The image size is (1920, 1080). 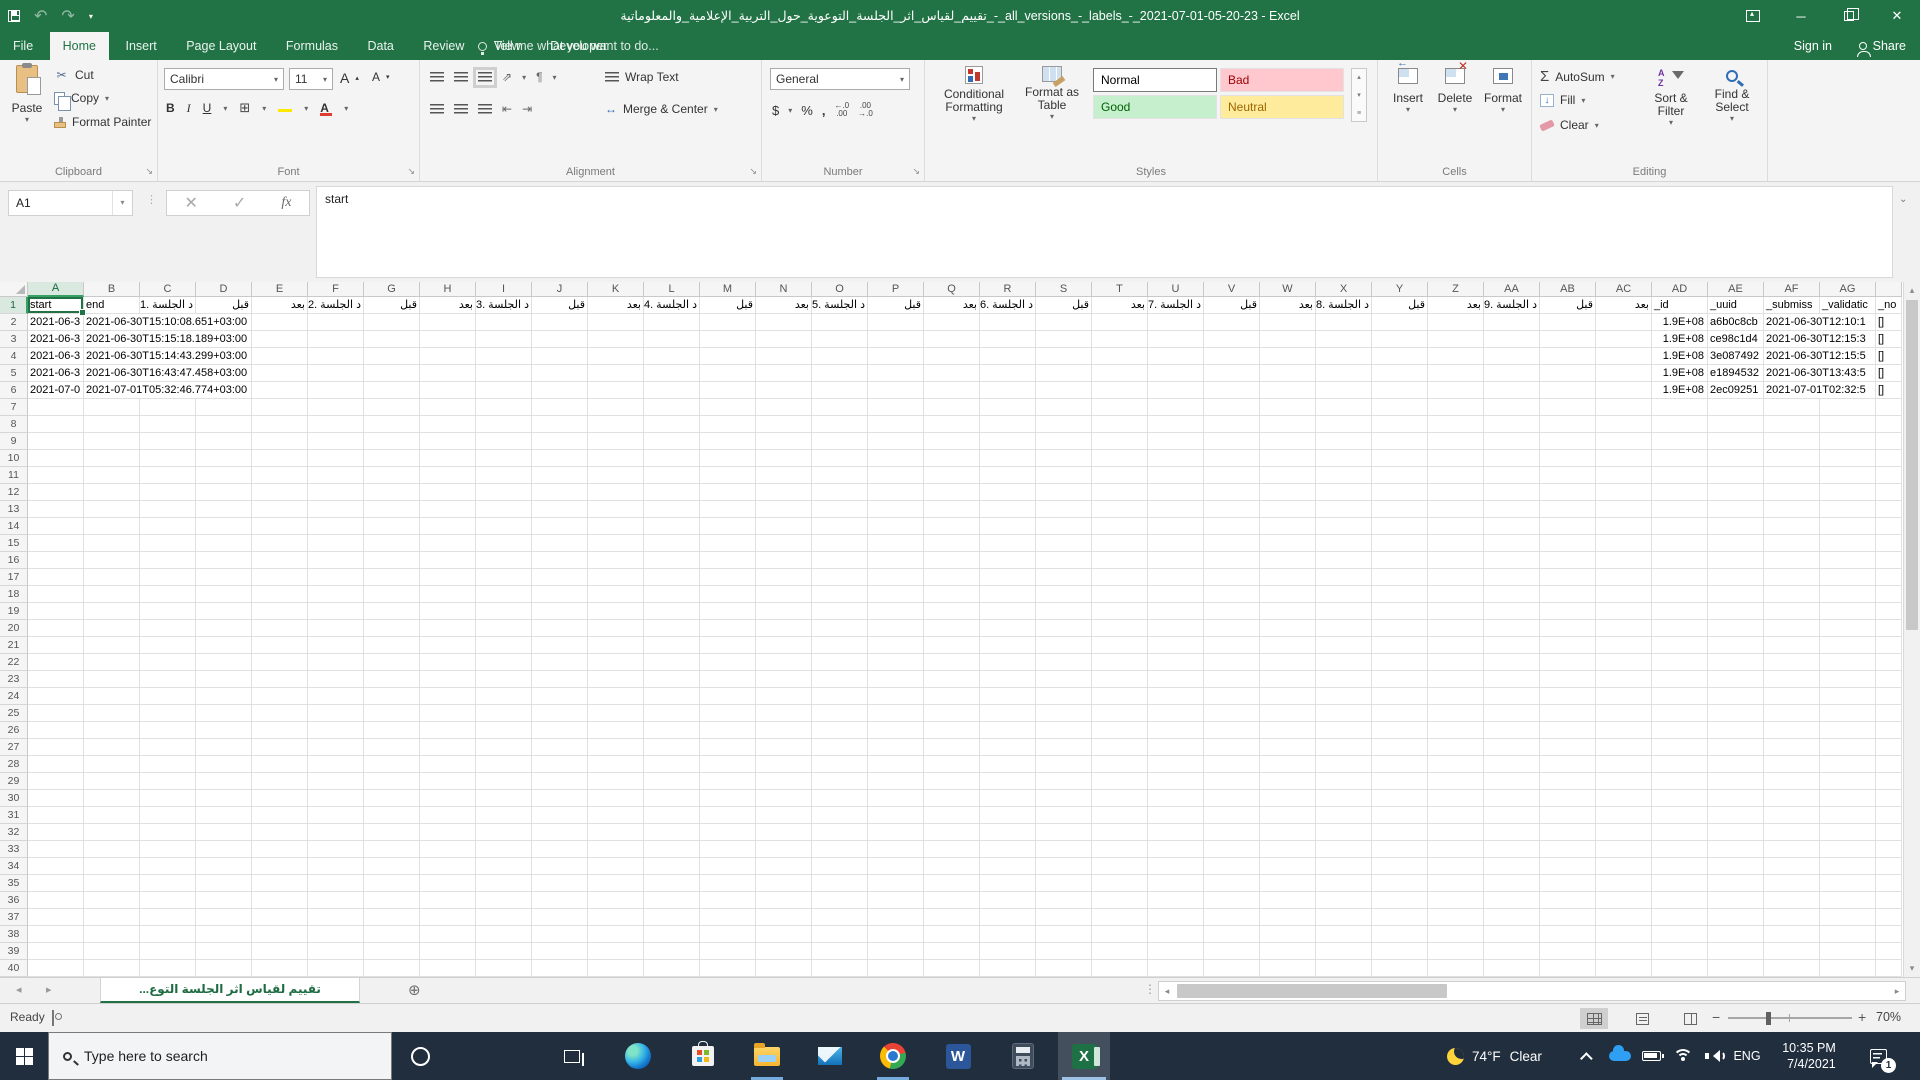 I want to click on cell-H19, so click(x=448, y=611).